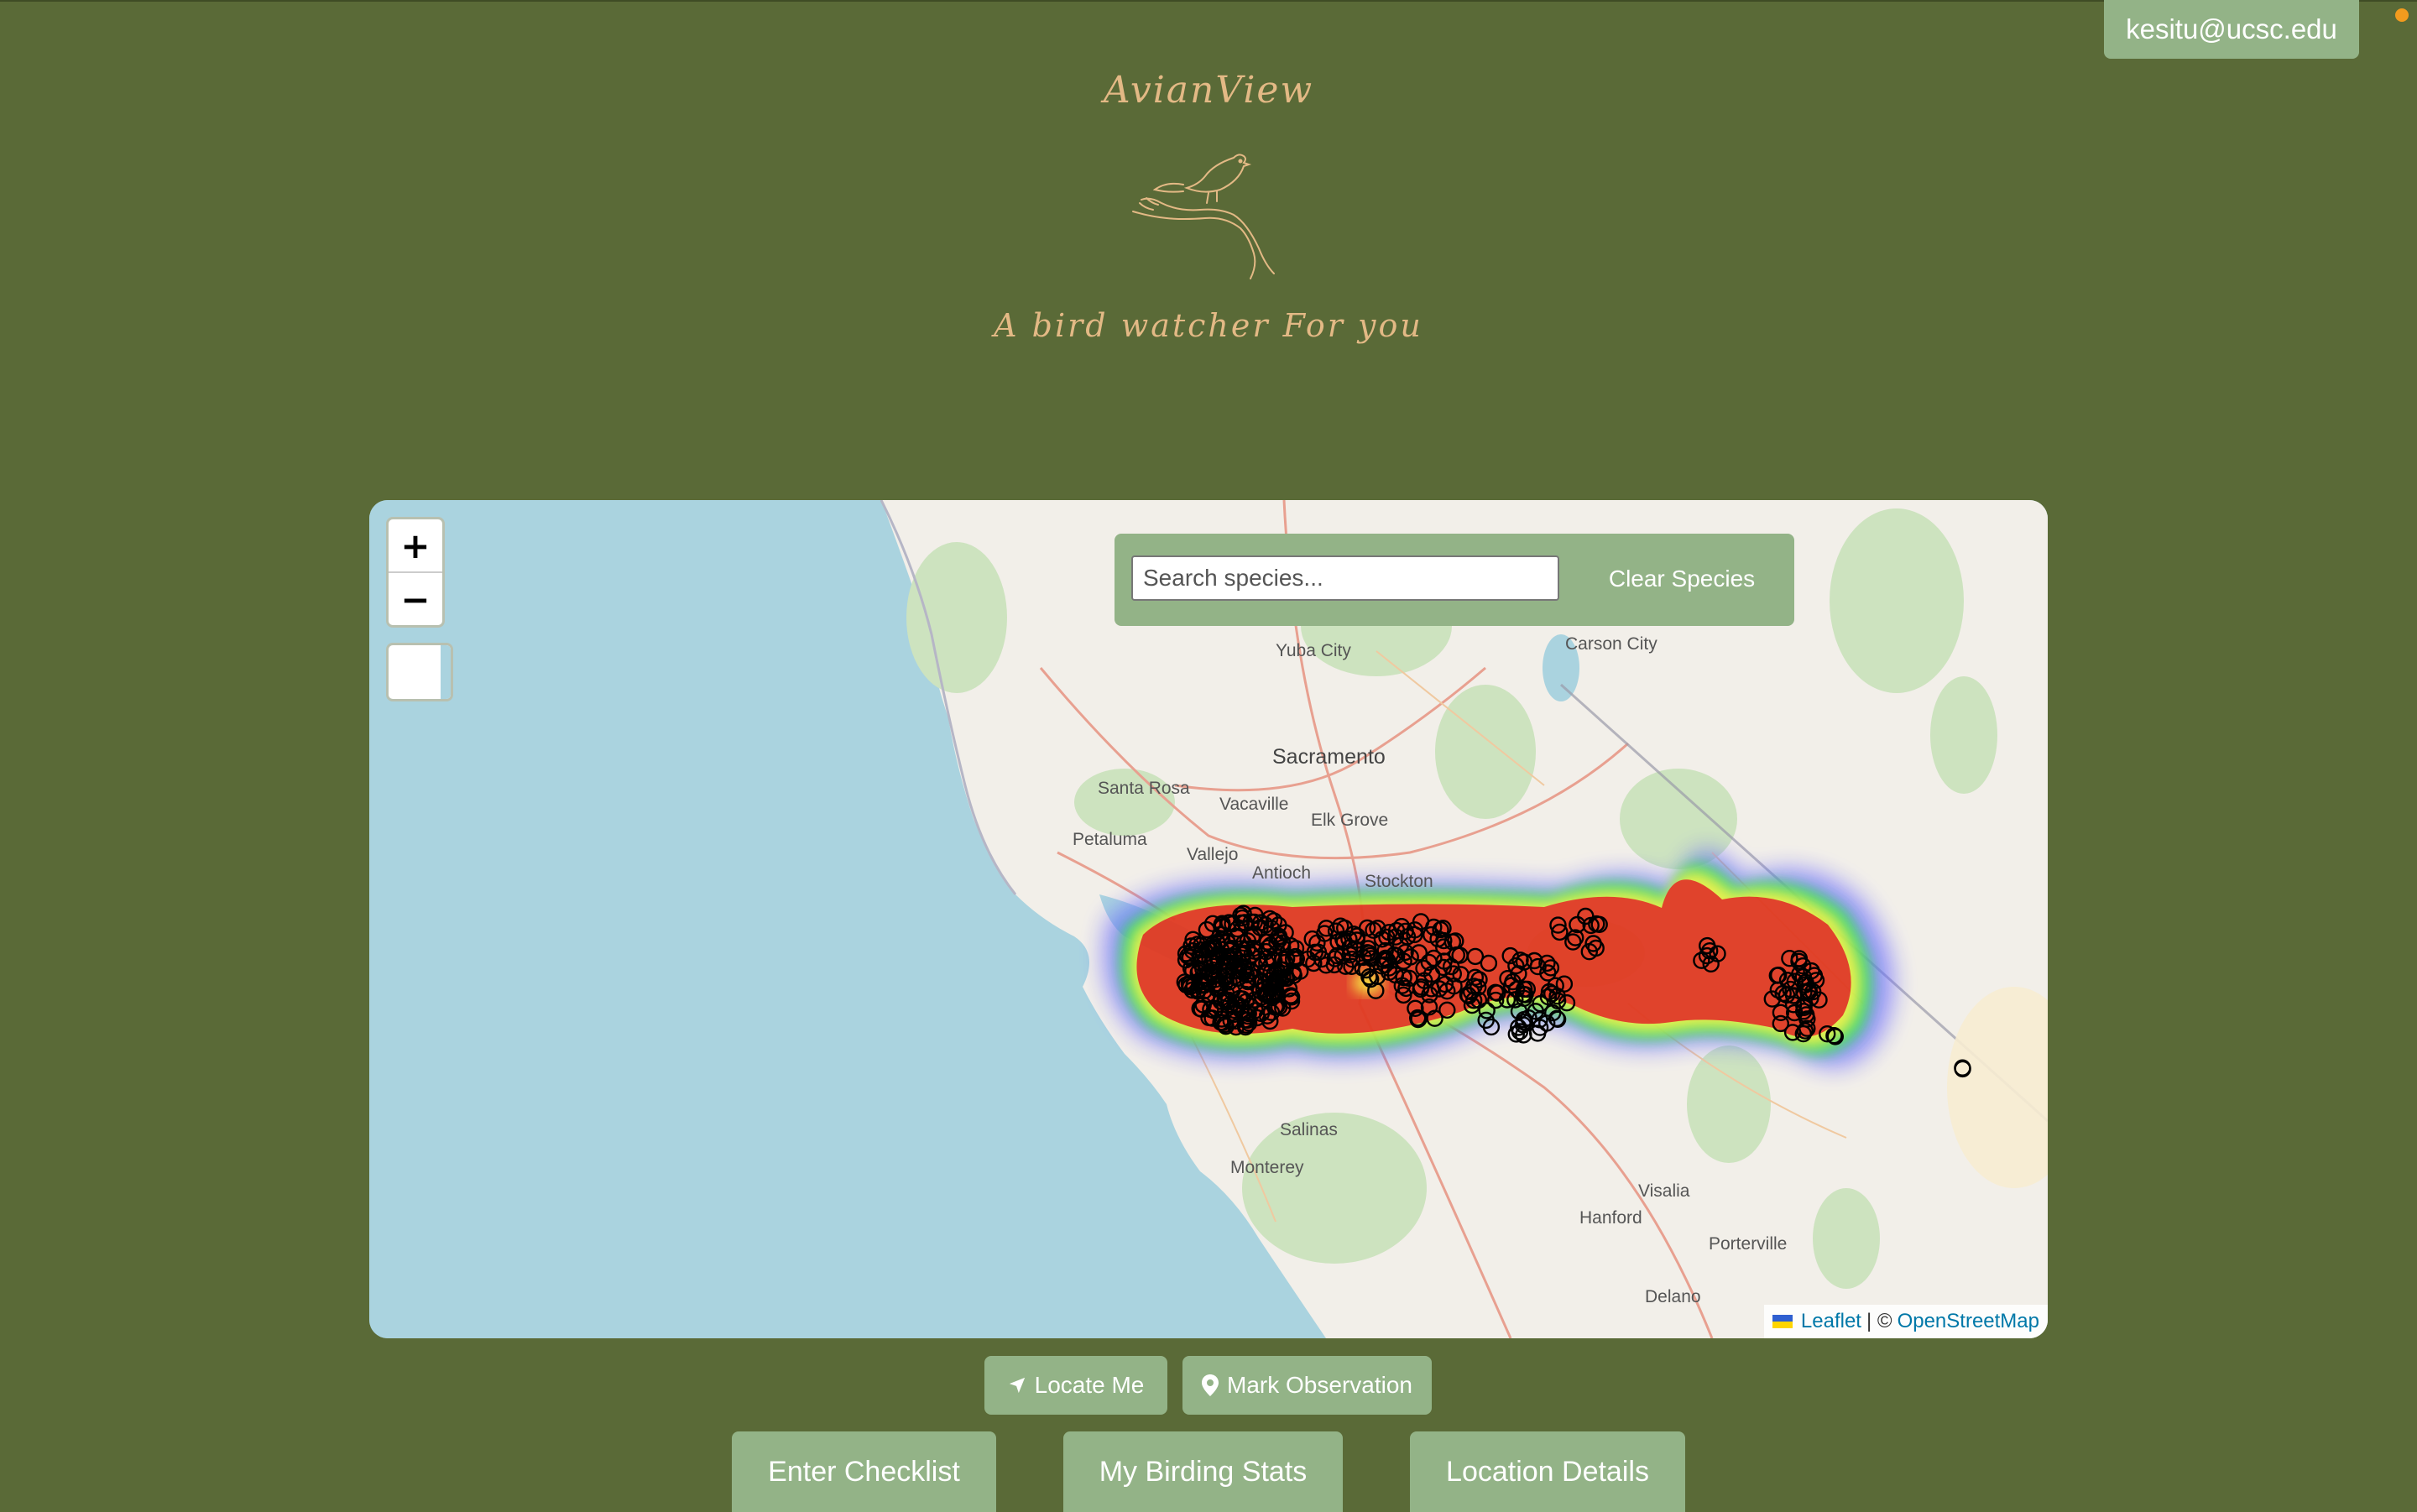  Describe the element at coordinates (1345, 578) in the screenshot. I see `species-search-input` at that location.